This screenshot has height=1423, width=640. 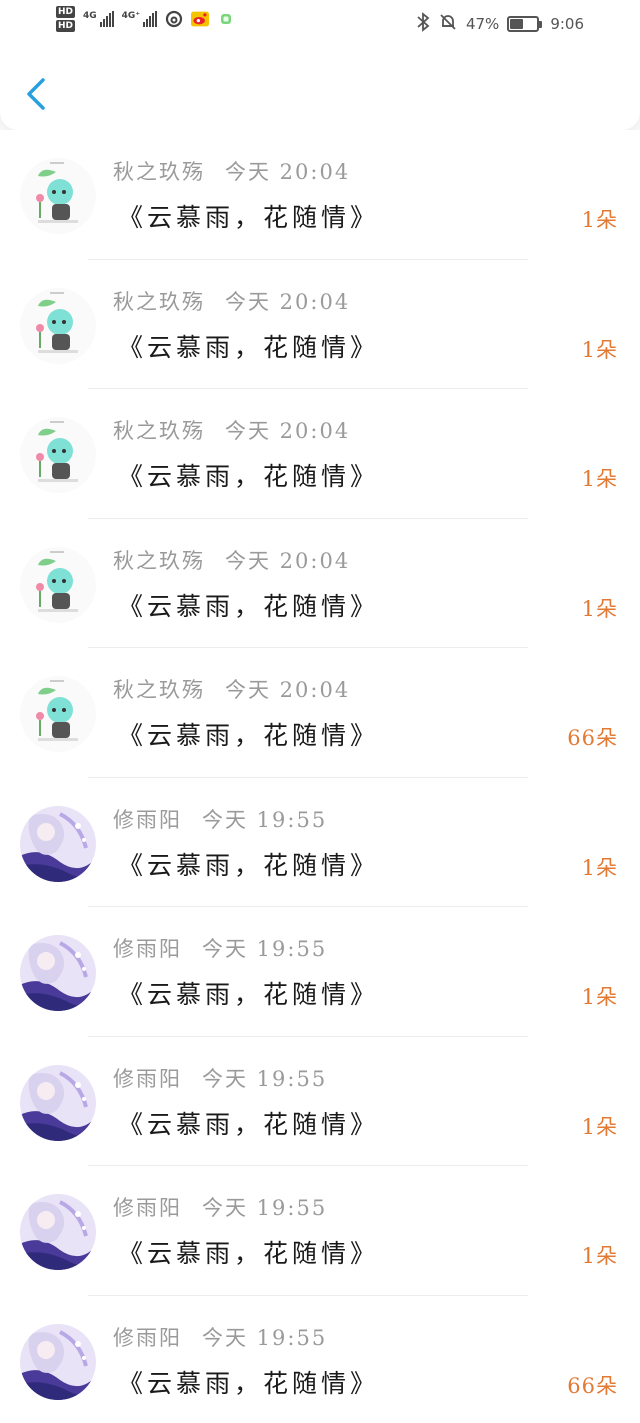 I want to click on chevron-left-icon, so click(x=36, y=94).